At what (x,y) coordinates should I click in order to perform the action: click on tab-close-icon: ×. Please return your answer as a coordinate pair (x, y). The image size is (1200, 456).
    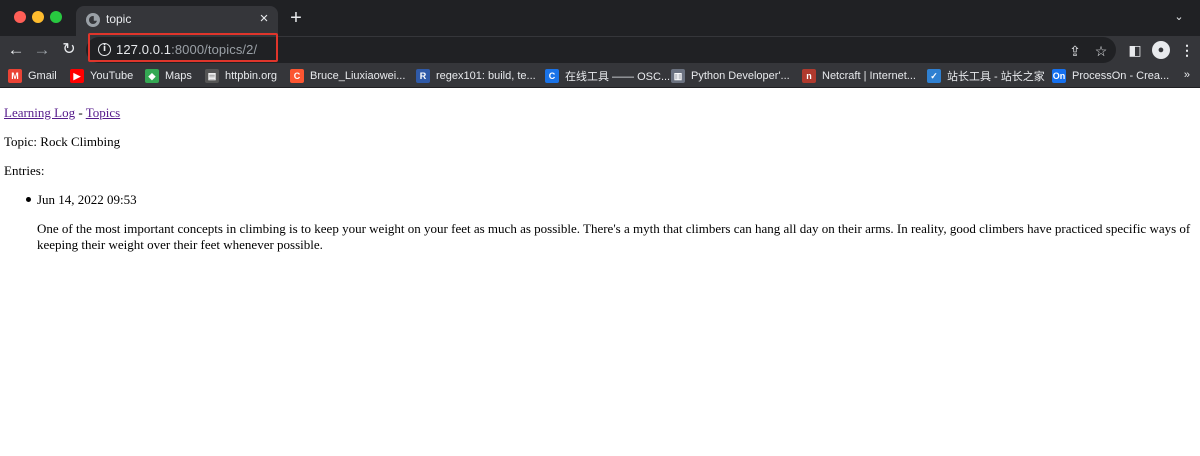
    Looking at the image, I should click on (264, 19).